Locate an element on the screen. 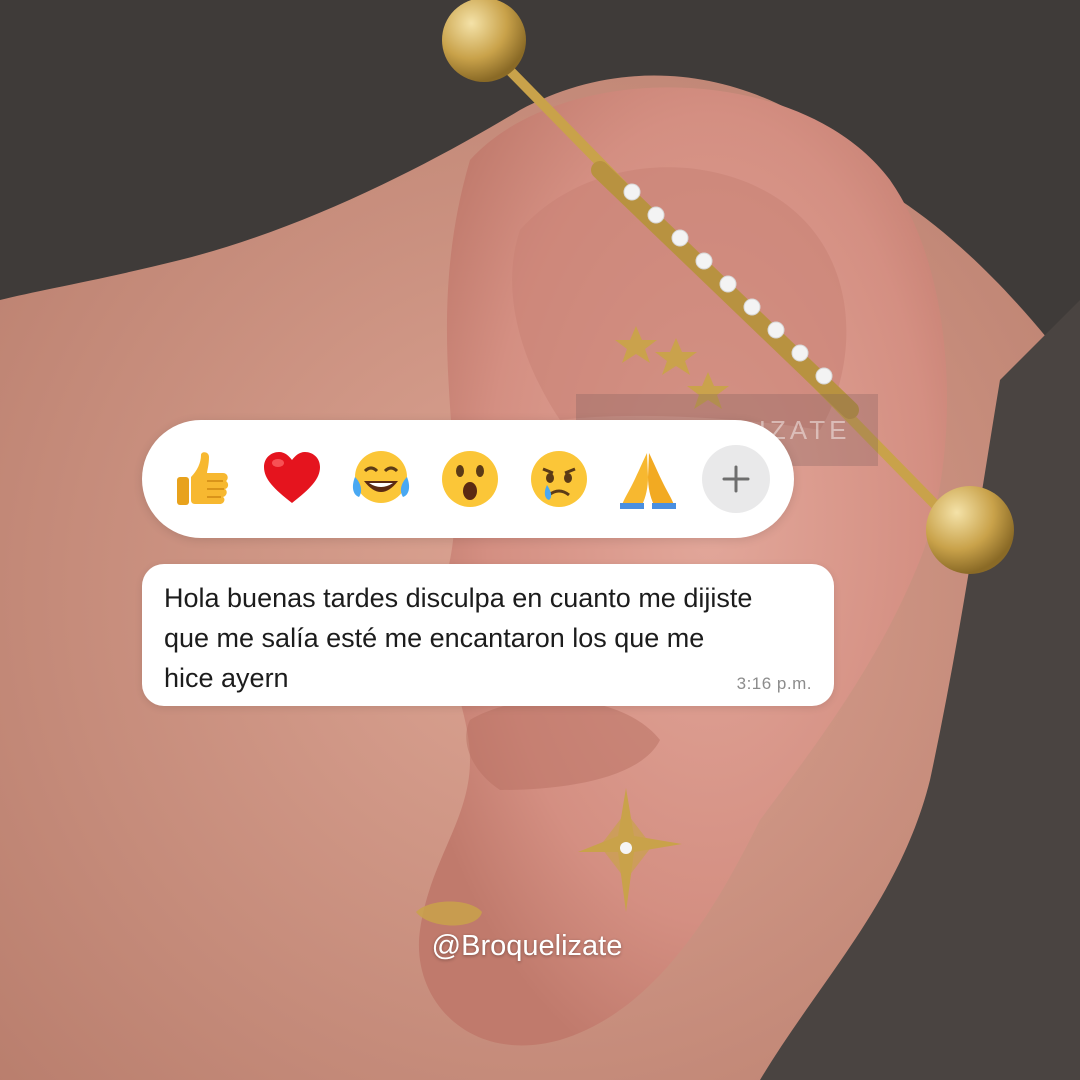 The image size is (1080, 1080). reaction-open-mouth is located at coordinates (470, 479).